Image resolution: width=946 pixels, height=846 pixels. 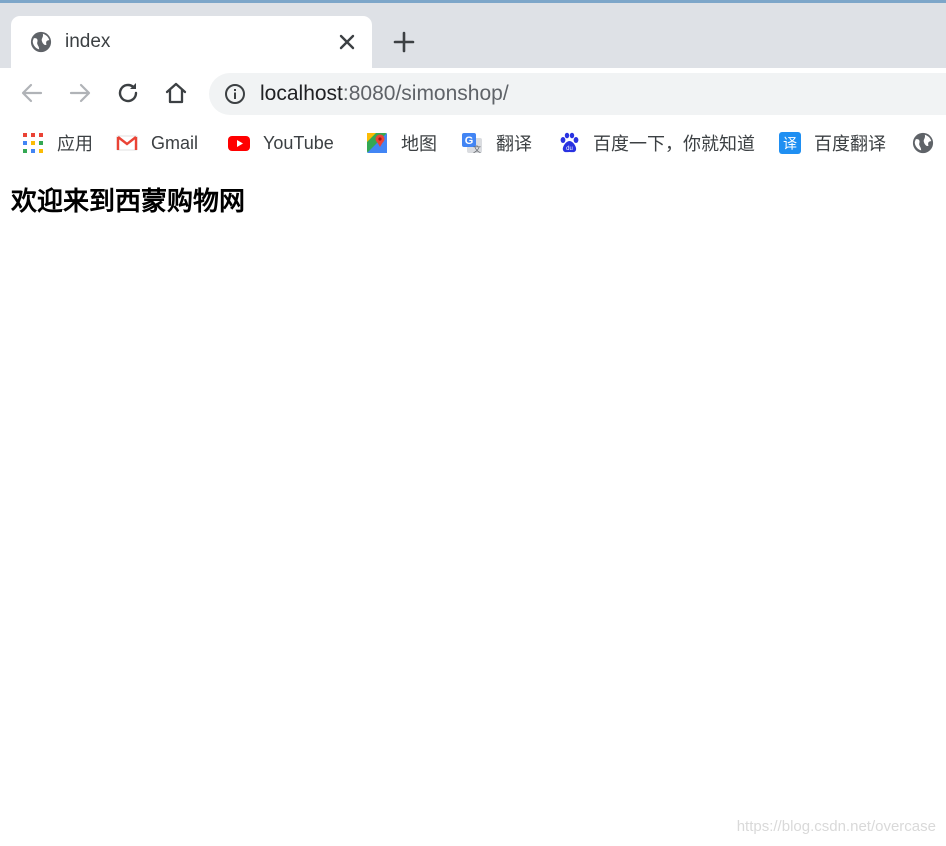 I want to click on google-translate-icon: G 文, so click(x=472, y=143).